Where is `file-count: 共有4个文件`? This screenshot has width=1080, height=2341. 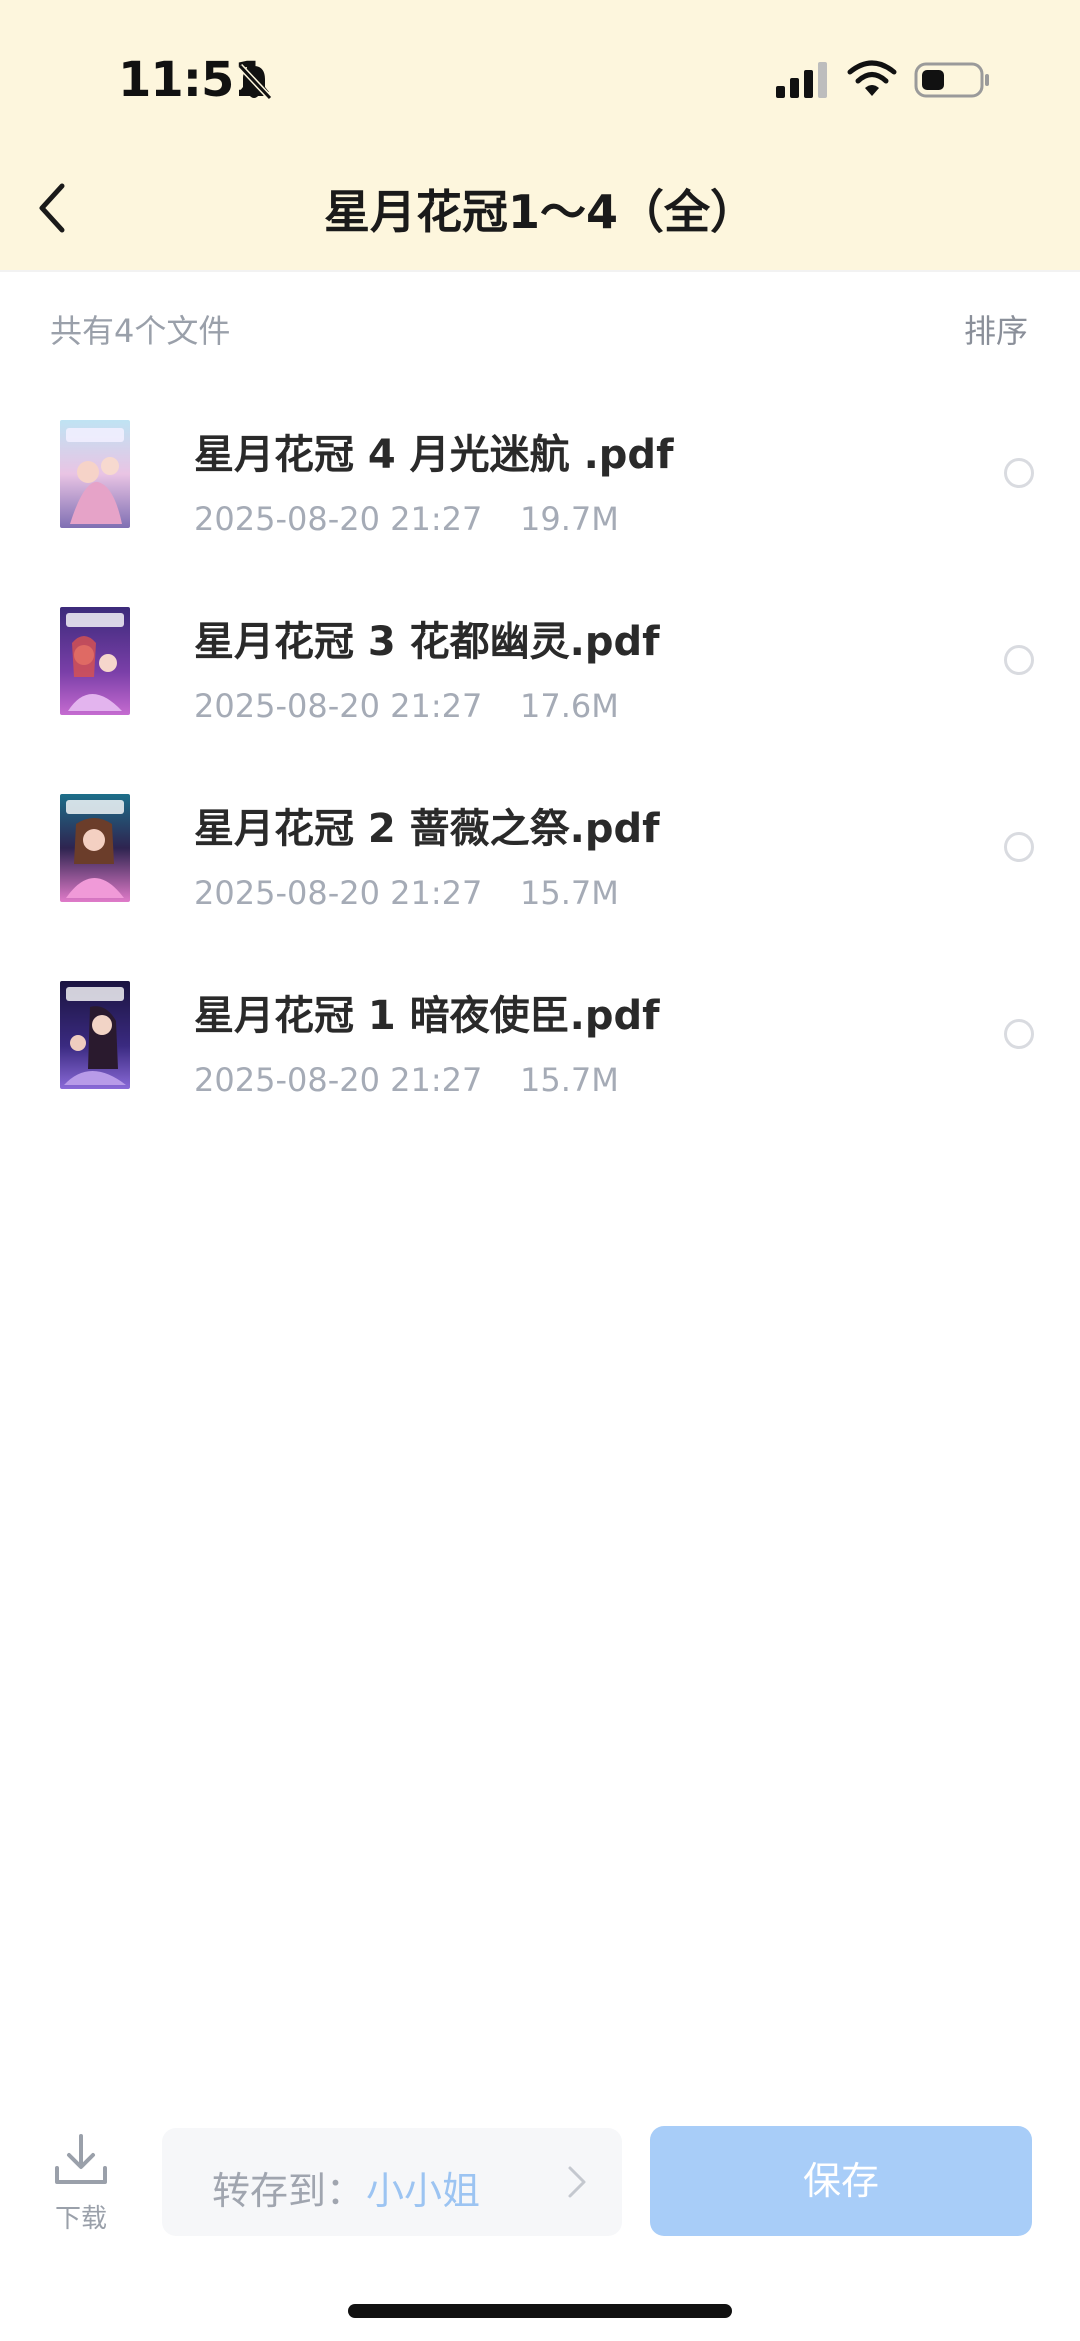
file-count: 共有4个文件 is located at coordinates (140, 331).